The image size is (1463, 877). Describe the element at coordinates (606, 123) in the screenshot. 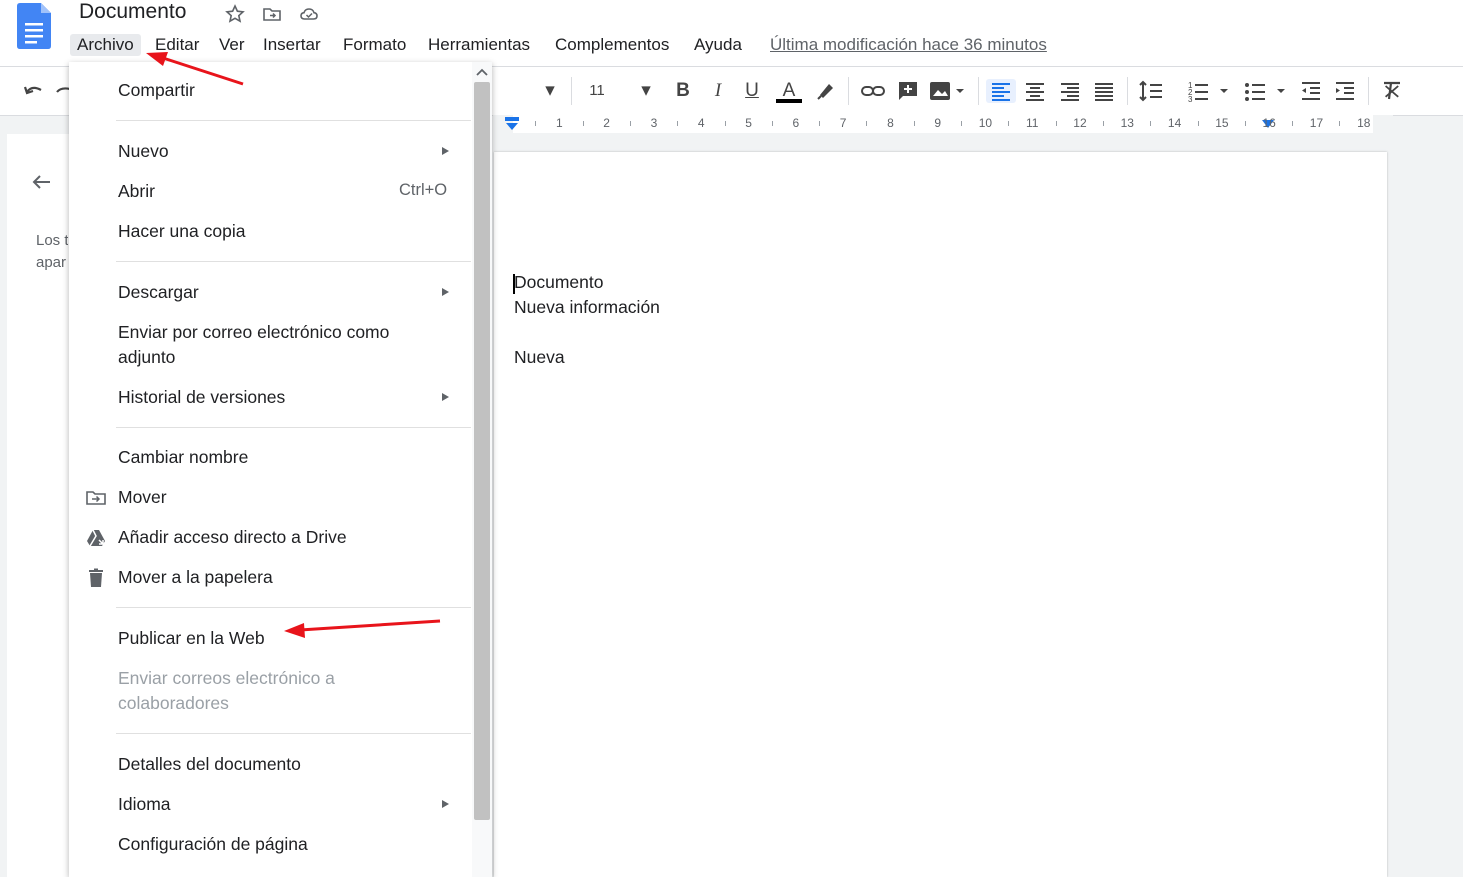

I see `ruler-number: 2` at that location.